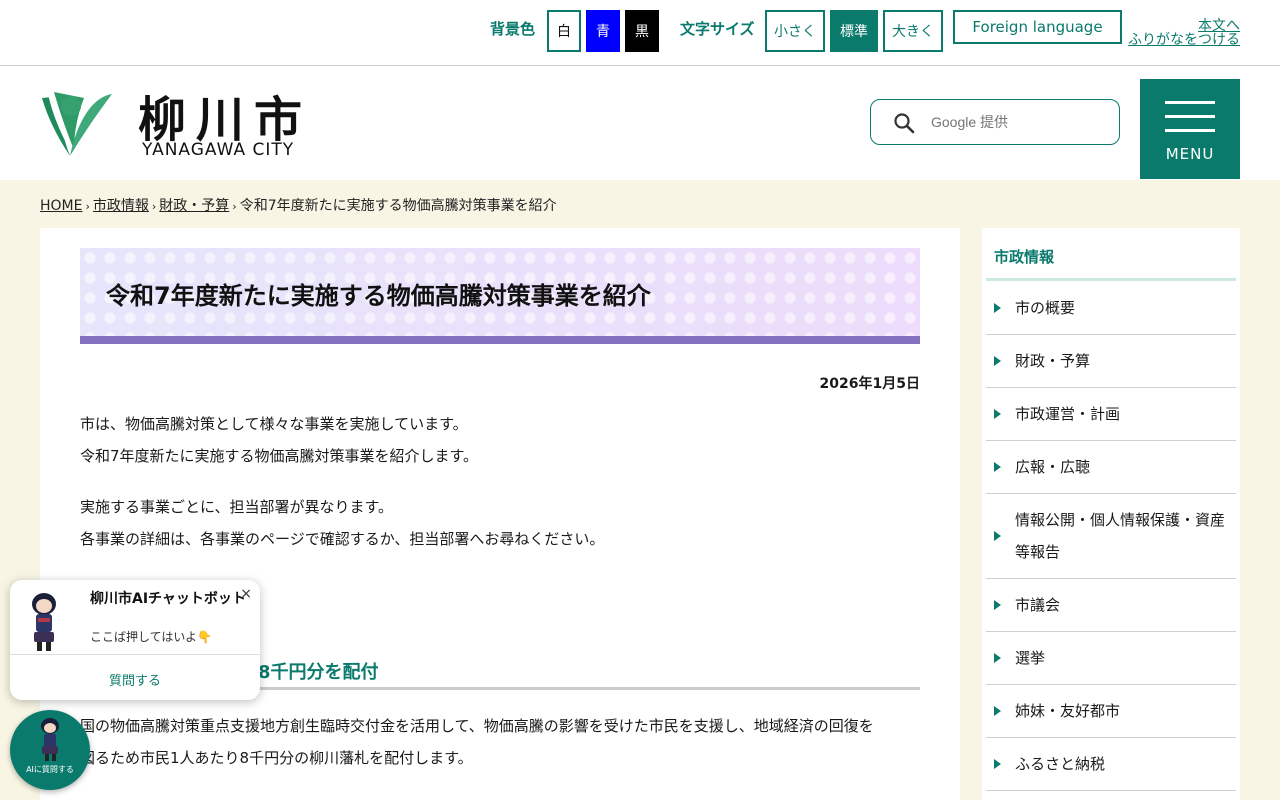 This screenshot has height=800, width=1280. I want to click on sidebar-item-council: 市議会, so click(1111, 605).